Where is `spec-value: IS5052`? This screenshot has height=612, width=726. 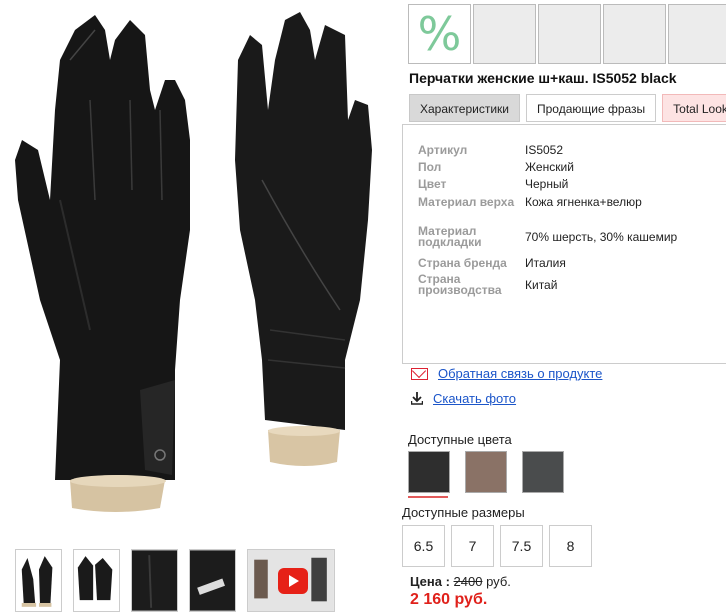
spec-value: IS5052 is located at coordinates (544, 150).